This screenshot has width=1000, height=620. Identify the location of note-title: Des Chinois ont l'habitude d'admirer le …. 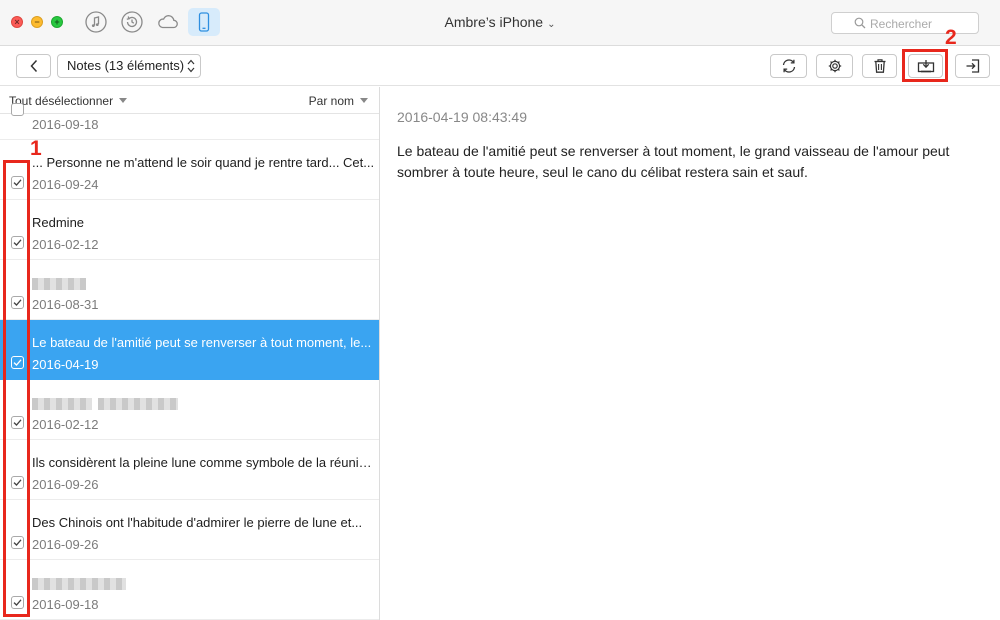
(197, 522).